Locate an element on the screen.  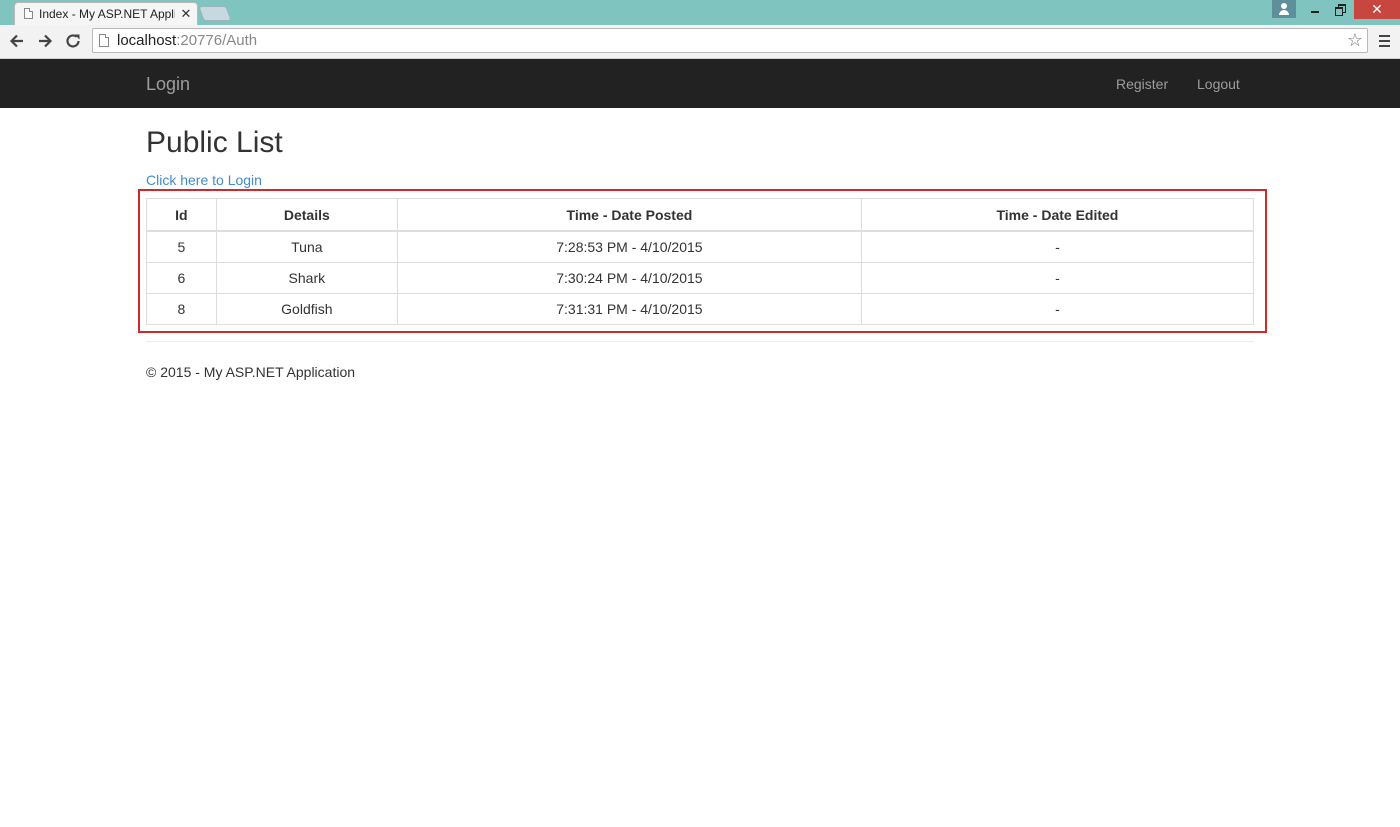
cell-date-posted: 7:28:53 PM - 4/10/2015 is located at coordinates (629, 246).